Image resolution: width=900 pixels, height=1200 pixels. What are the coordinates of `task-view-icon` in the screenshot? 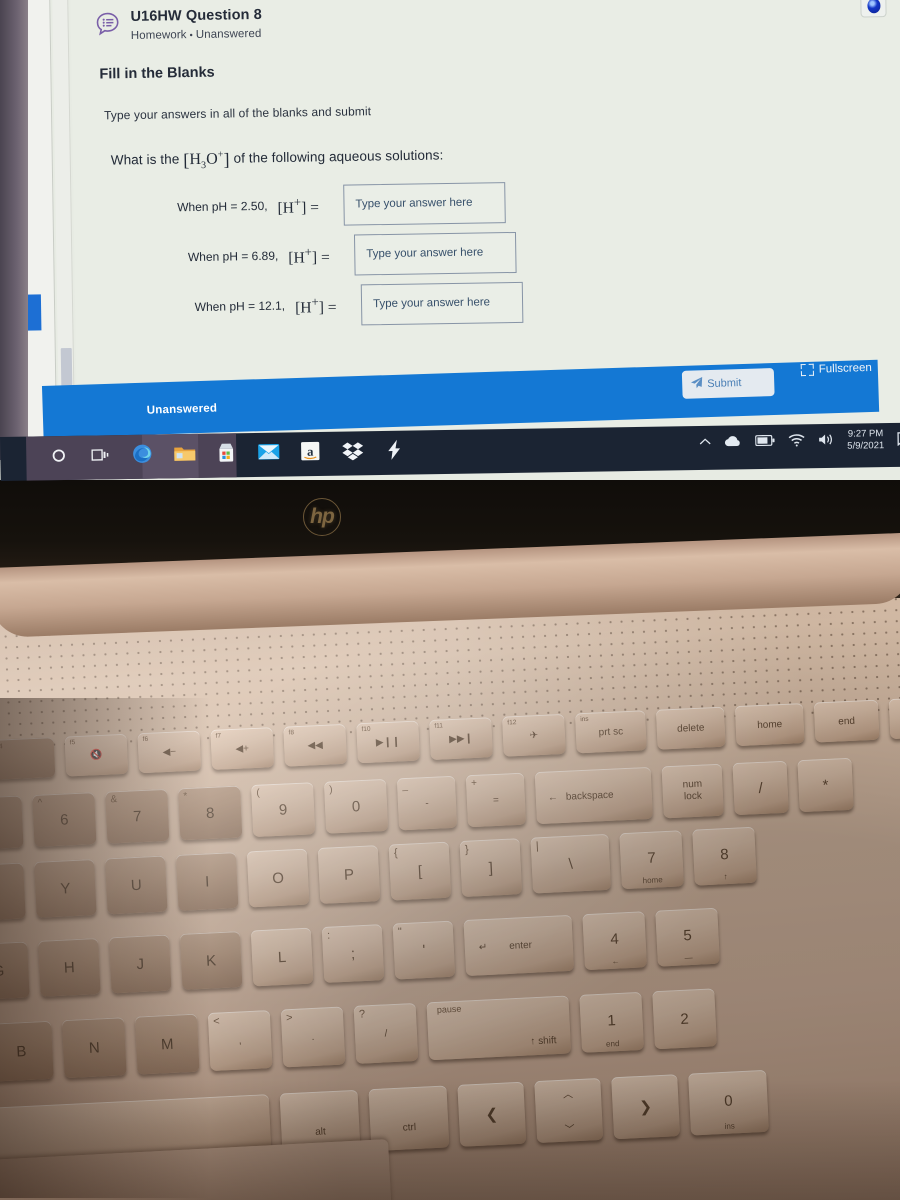 It's located at (100, 454).